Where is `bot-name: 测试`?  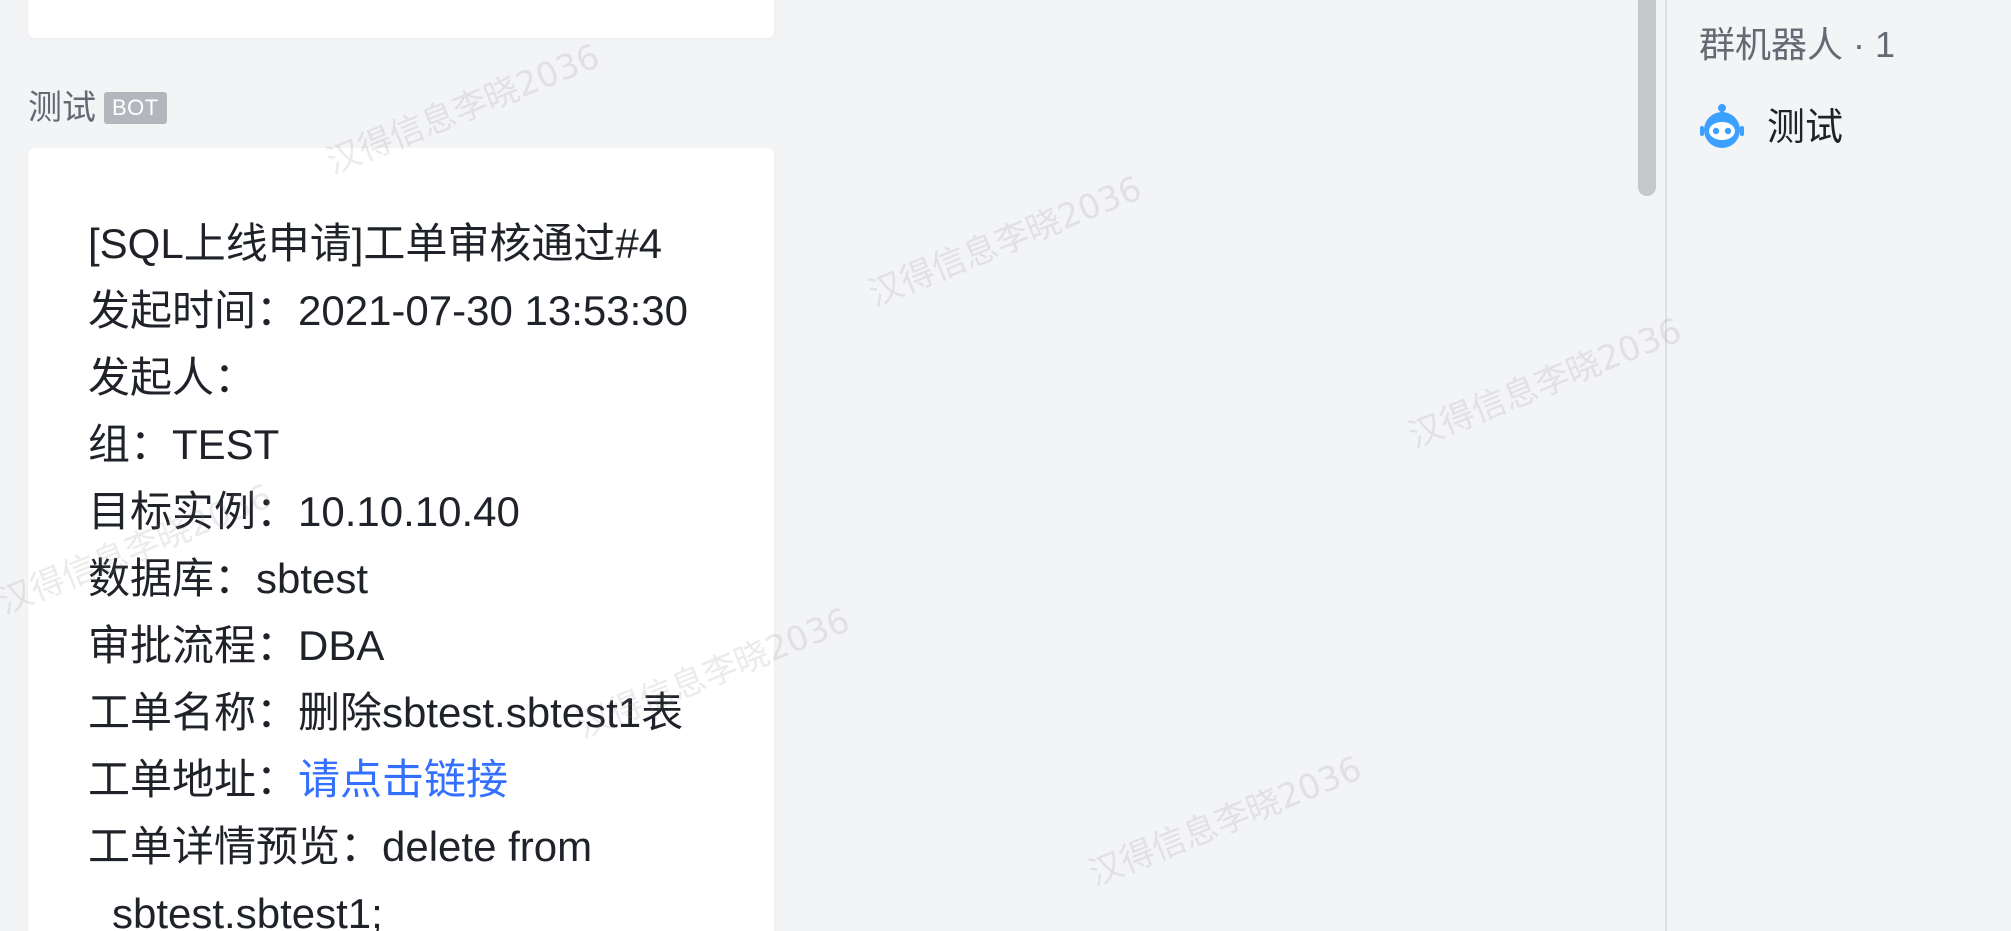 bot-name: 测试 is located at coordinates (1805, 127).